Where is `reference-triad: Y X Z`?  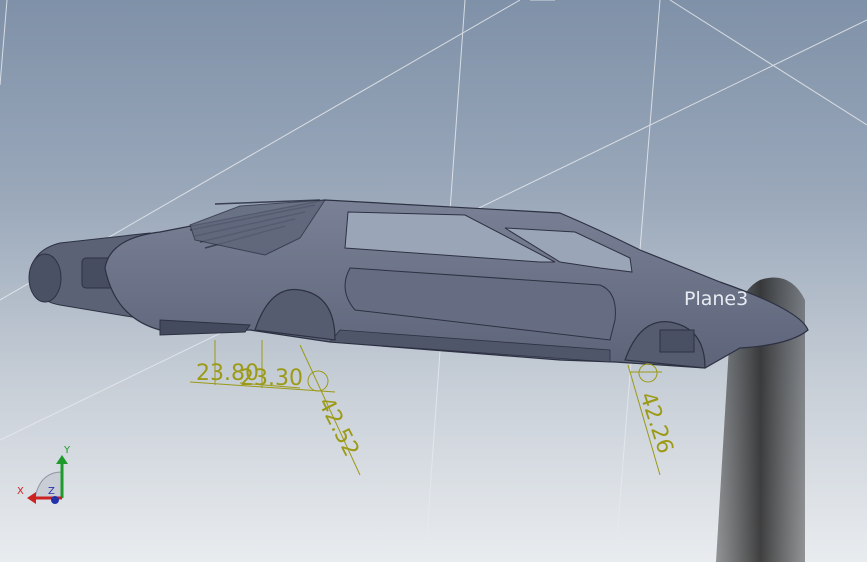 reference-triad: Y X Z is located at coordinates (44, 474).